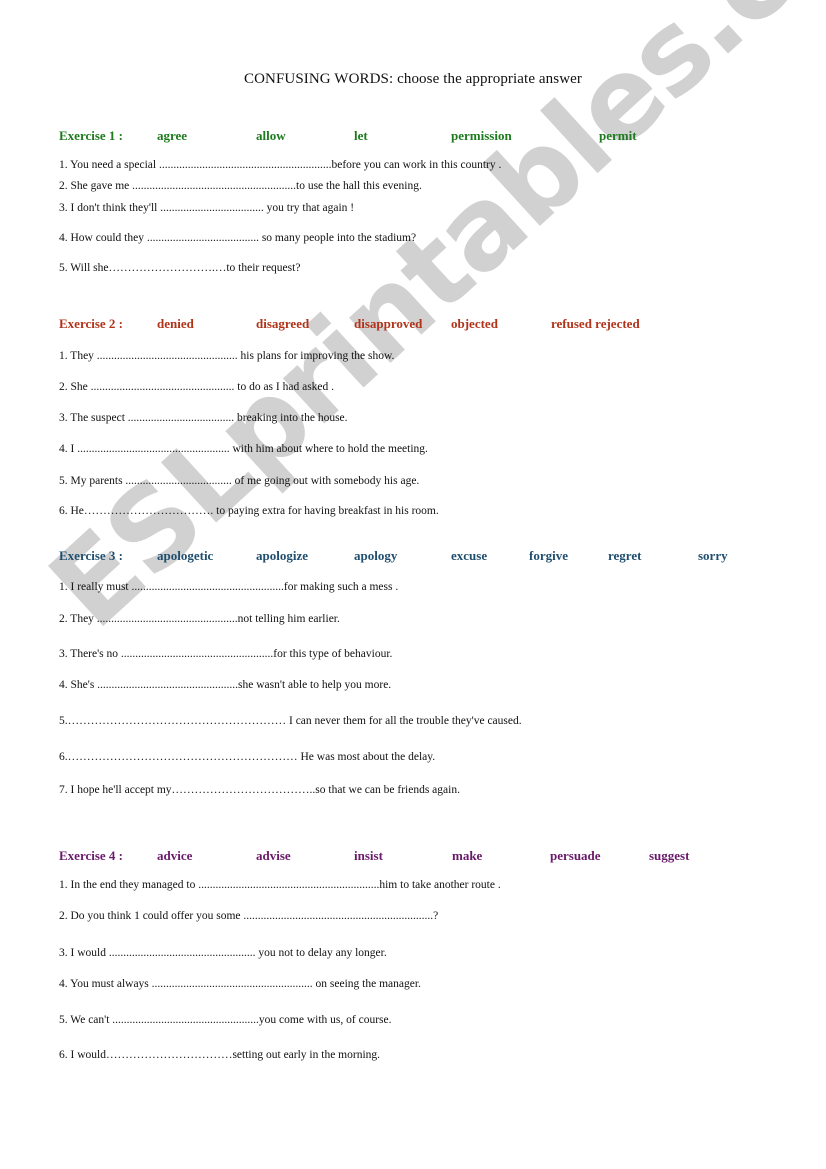  I want to click on word-option: apologetic, so click(185, 555).